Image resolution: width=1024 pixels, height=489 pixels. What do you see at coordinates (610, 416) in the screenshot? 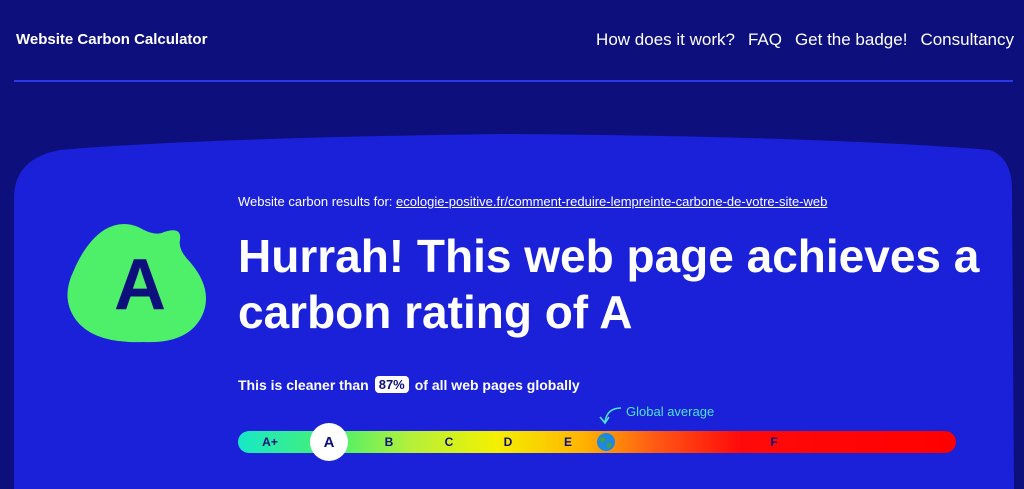
I see `global-average-arrow-icon` at bounding box center [610, 416].